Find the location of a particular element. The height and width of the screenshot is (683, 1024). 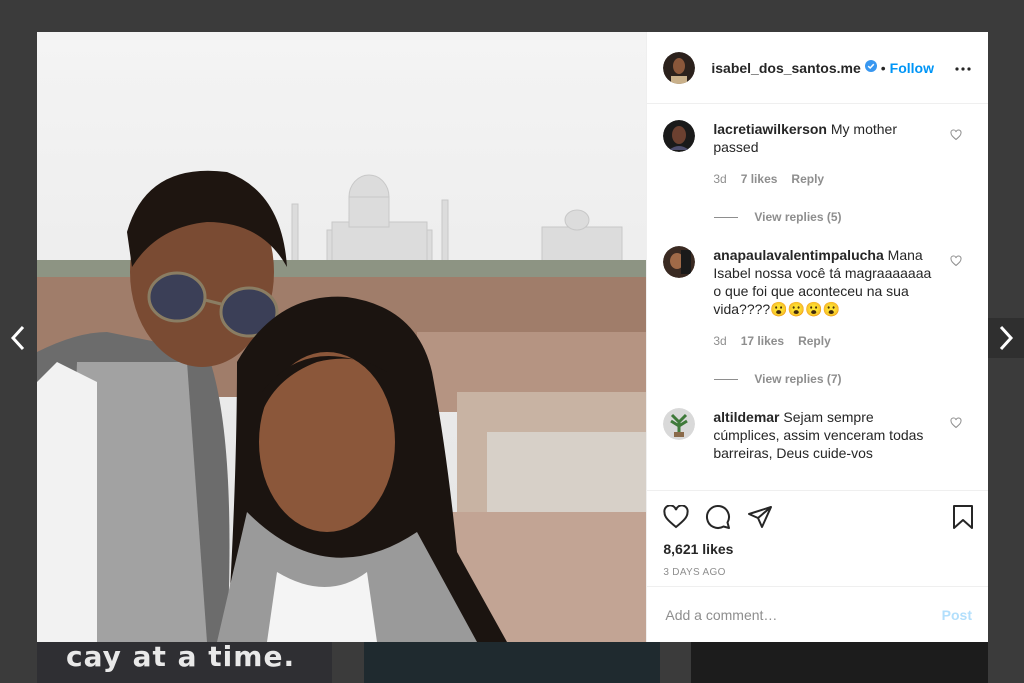

view-replies-label: View replies (5) is located at coordinates (798, 217).